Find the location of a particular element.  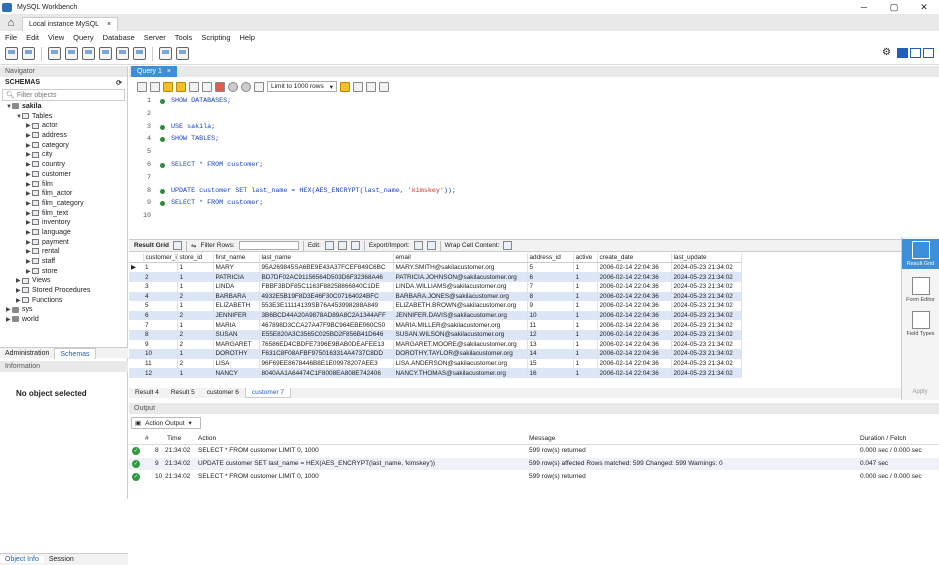

inspect-icon is located at coordinates (54, 53).